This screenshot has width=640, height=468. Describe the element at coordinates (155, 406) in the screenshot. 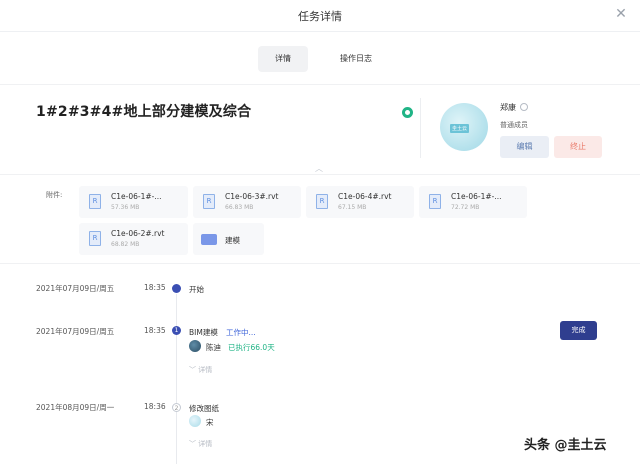

I see `timeline-time: 18:36` at that location.